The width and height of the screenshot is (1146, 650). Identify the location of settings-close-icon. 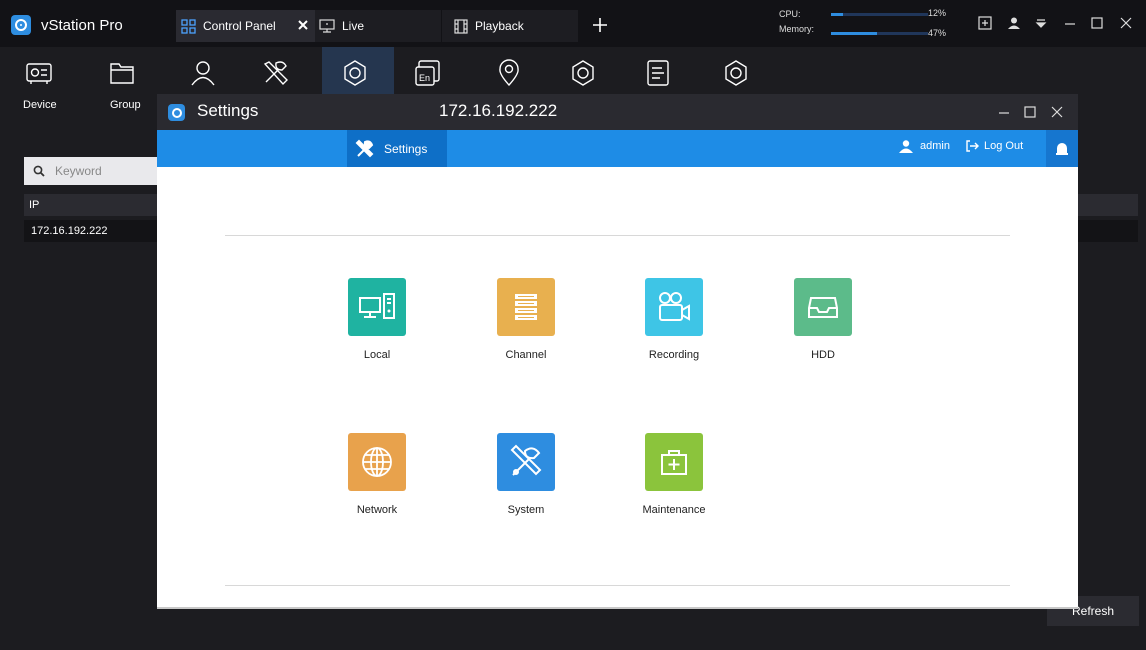
(1057, 112).